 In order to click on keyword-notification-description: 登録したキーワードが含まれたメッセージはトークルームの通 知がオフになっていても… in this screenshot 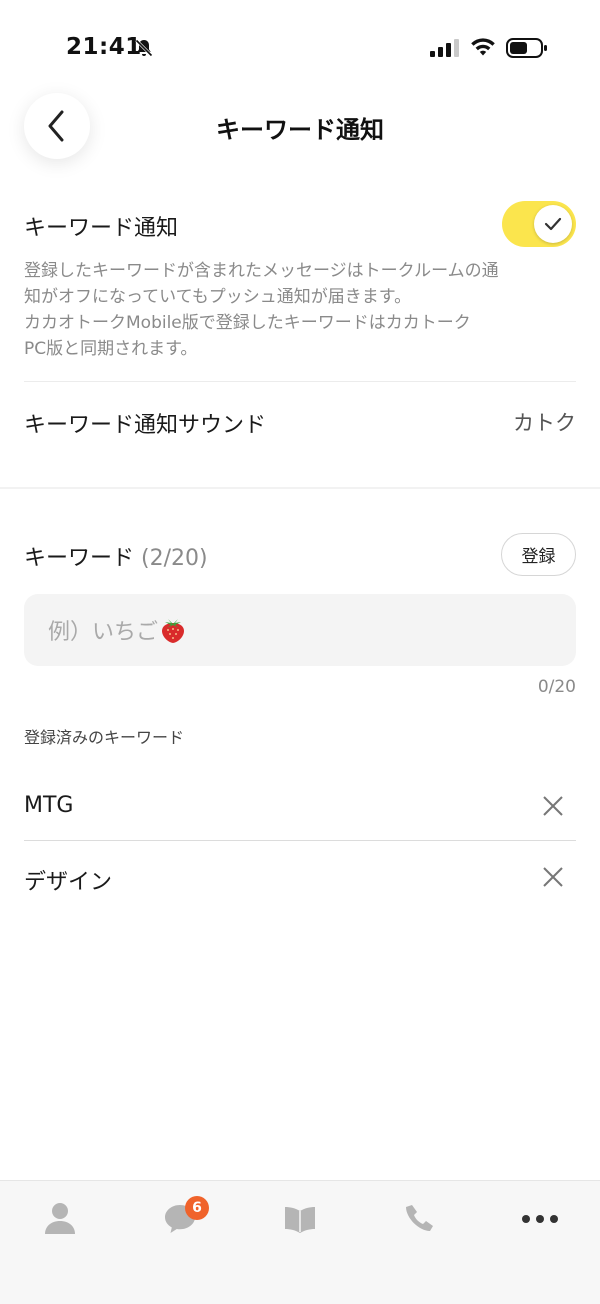, I will do `click(302, 310)`.